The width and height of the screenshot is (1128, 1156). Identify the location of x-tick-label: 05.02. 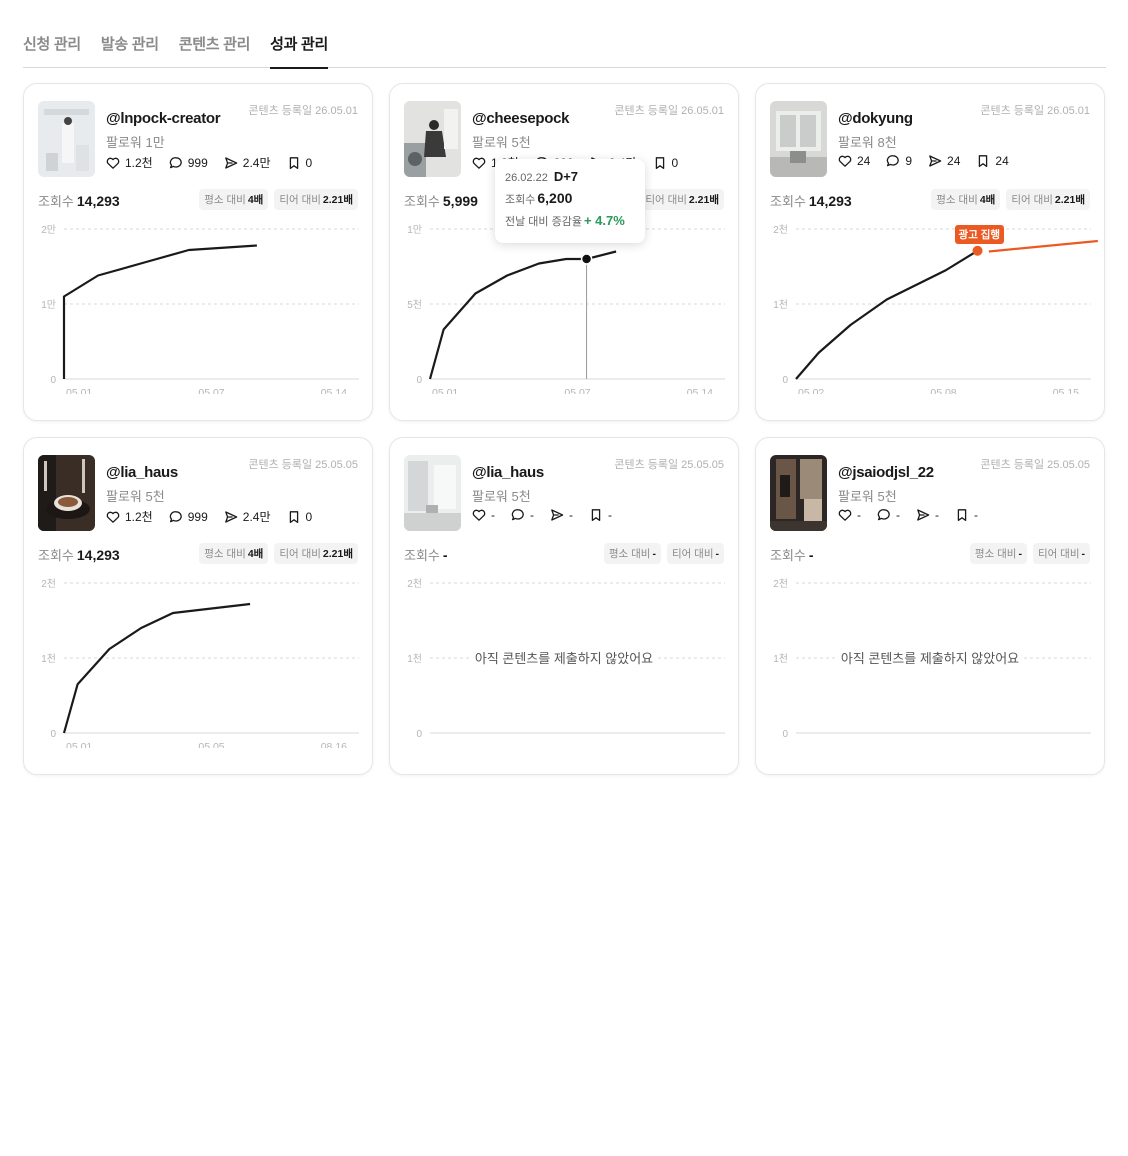
(811, 390).